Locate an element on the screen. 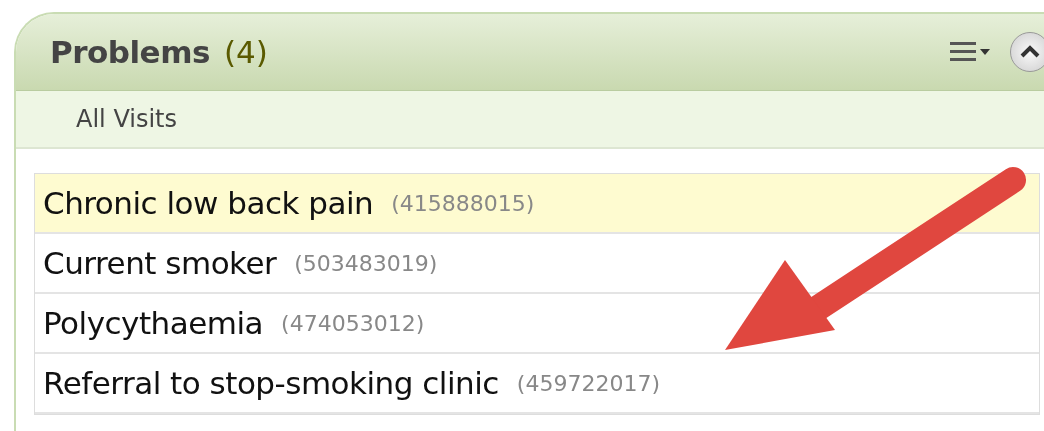 Image resolution: width=1044 pixels, height=431 pixels. panel-title: Problems is located at coordinates (130, 52).